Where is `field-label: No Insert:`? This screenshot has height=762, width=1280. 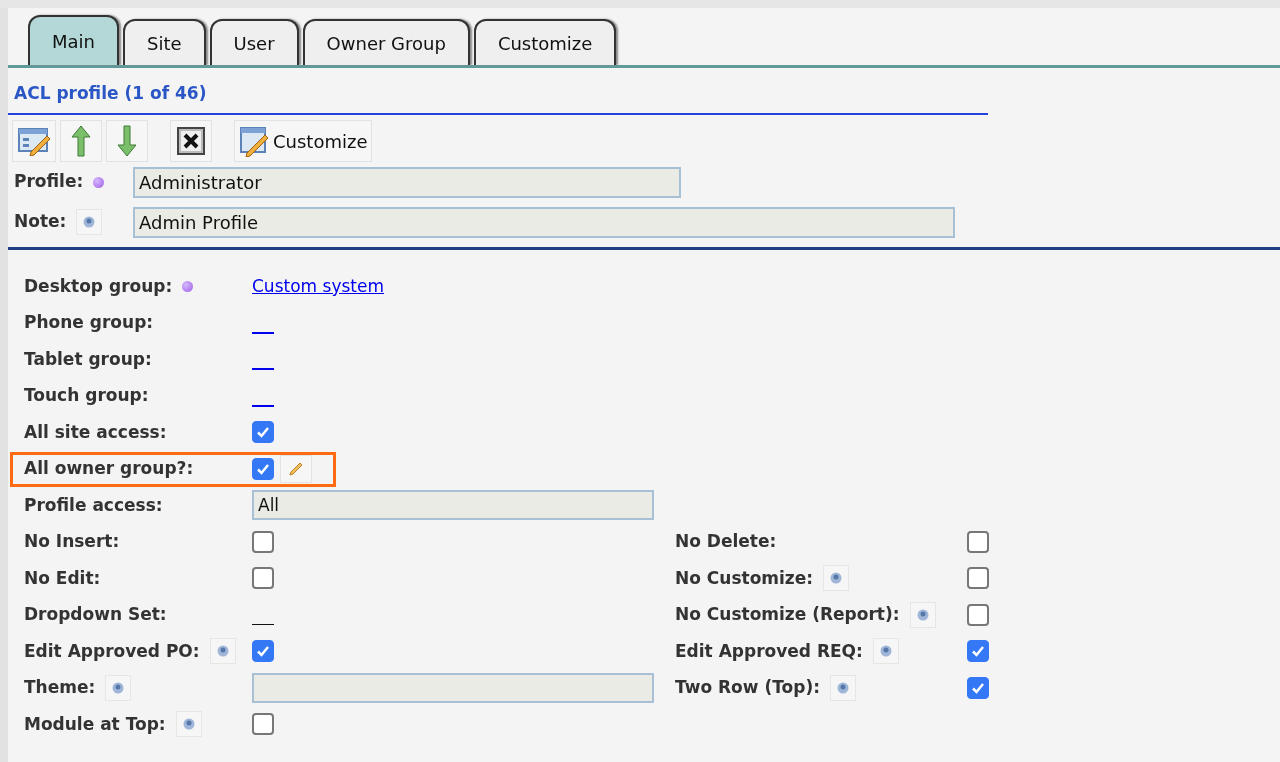 field-label: No Insert: is located at coordinates (72, 541).